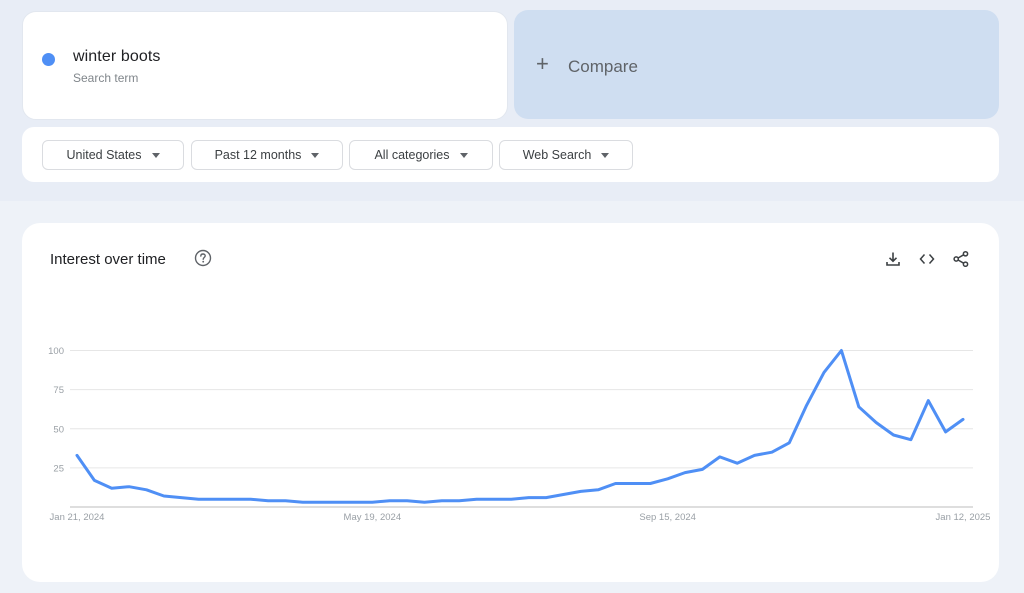 The height and width of the screenshot is (593, 1024). Describe the element at coordinates (265, 65) in the screenshot. I see `search-term-card: winter boots Search term` at that location.